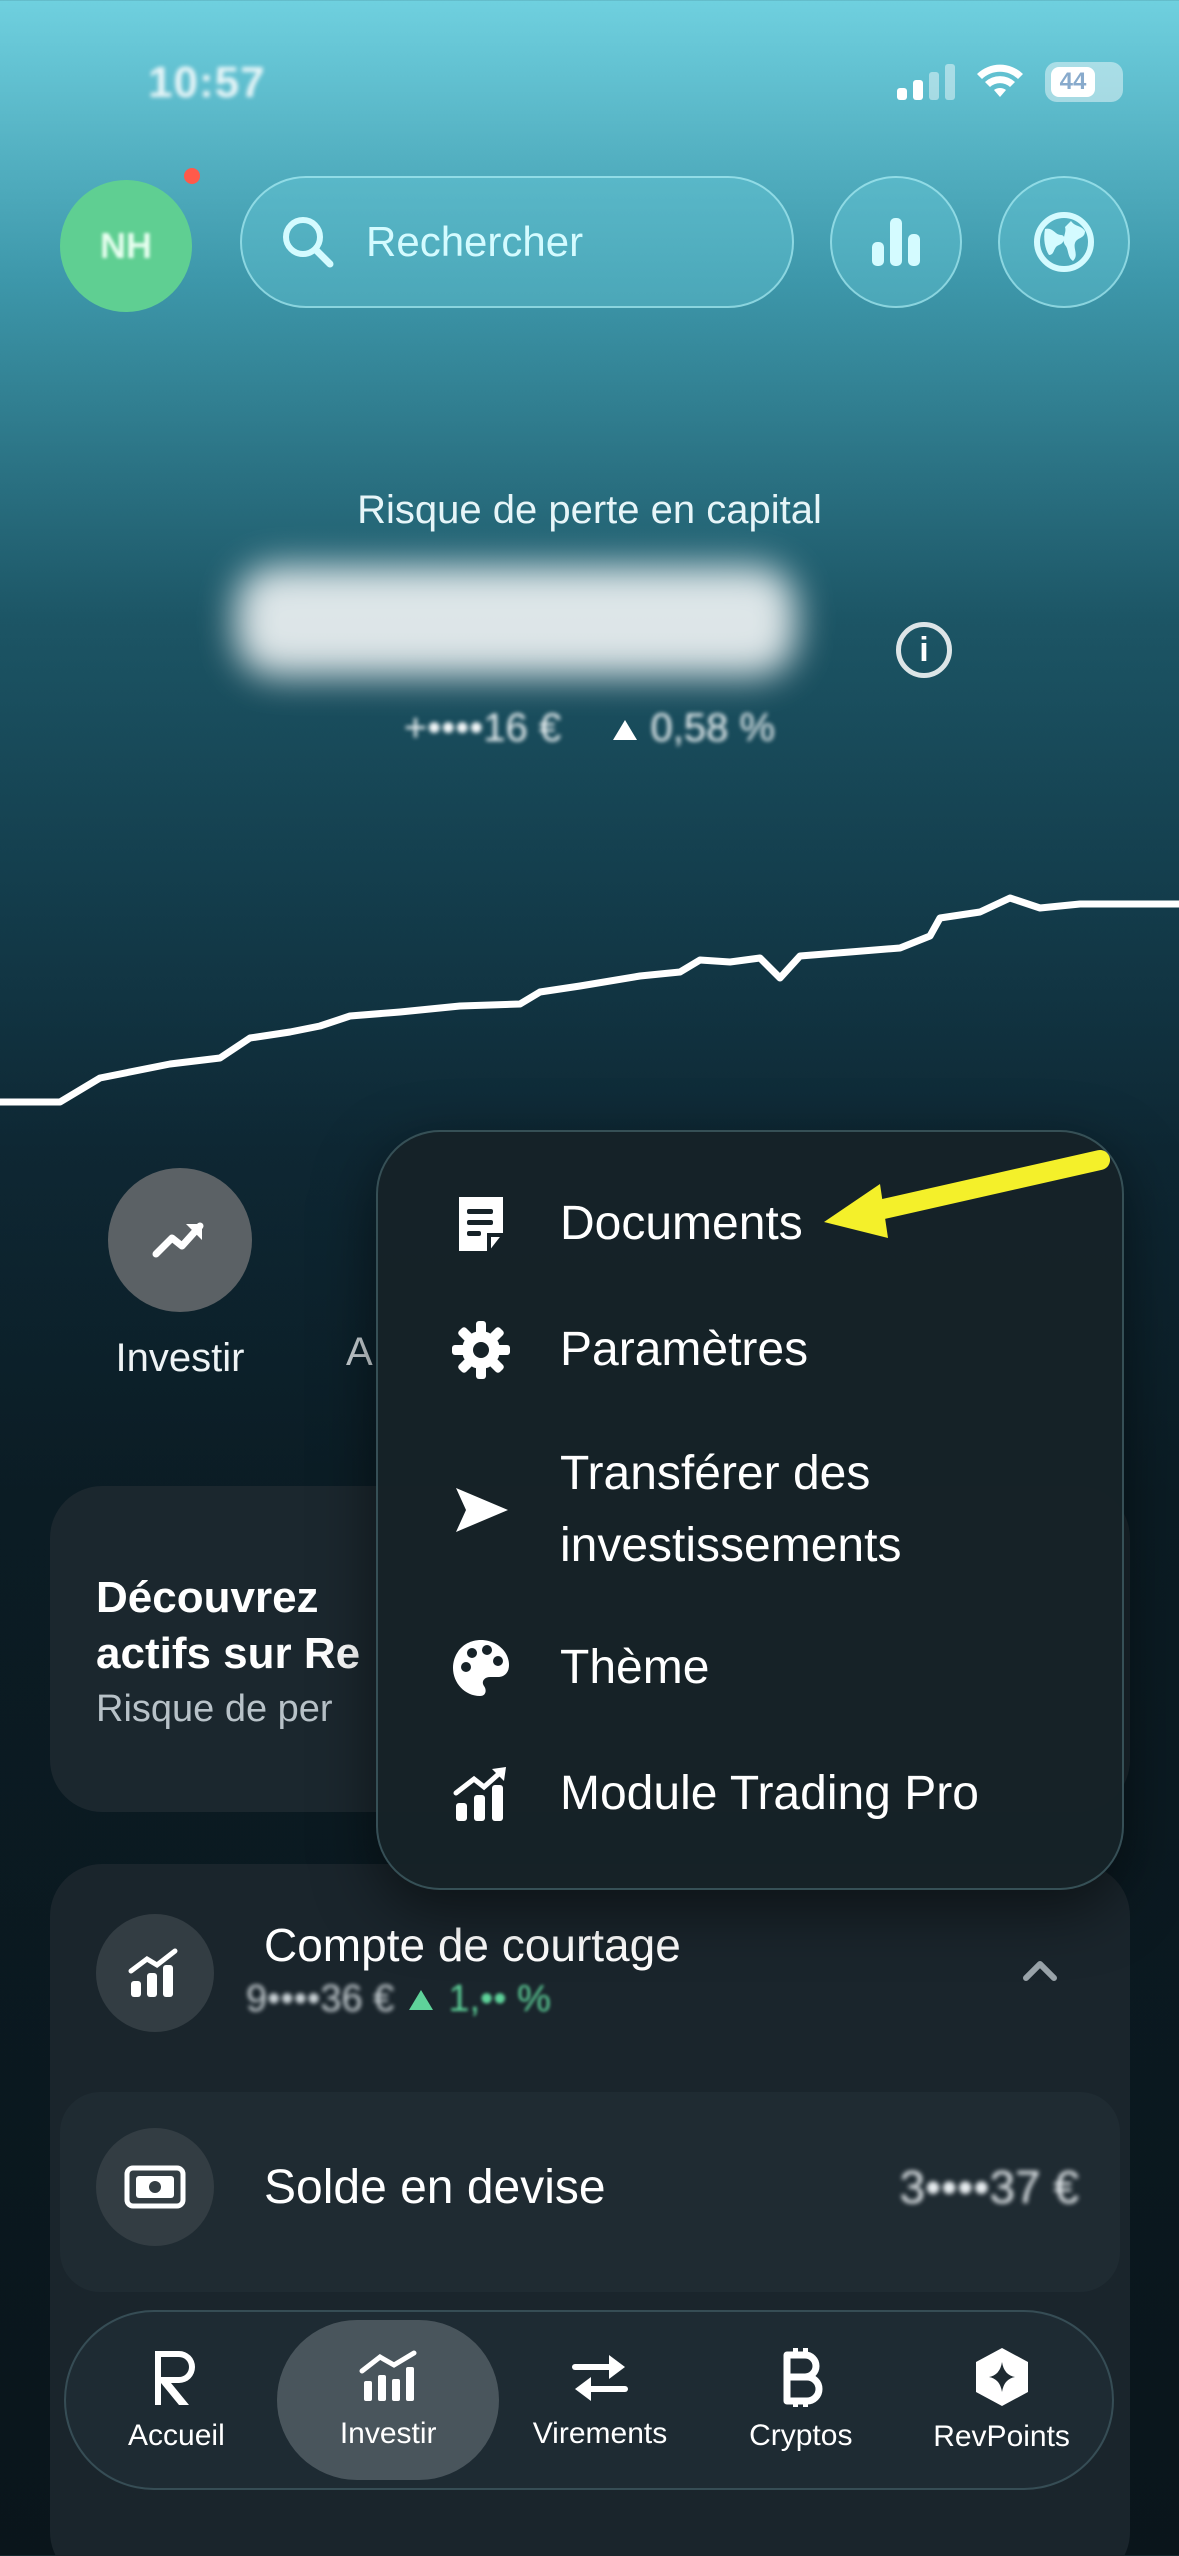 The height and width of the screenshot is (2556, 1179). Describe the element at coordinates (481, 1350) in the screenshot. I see `gear-icon` at that location.